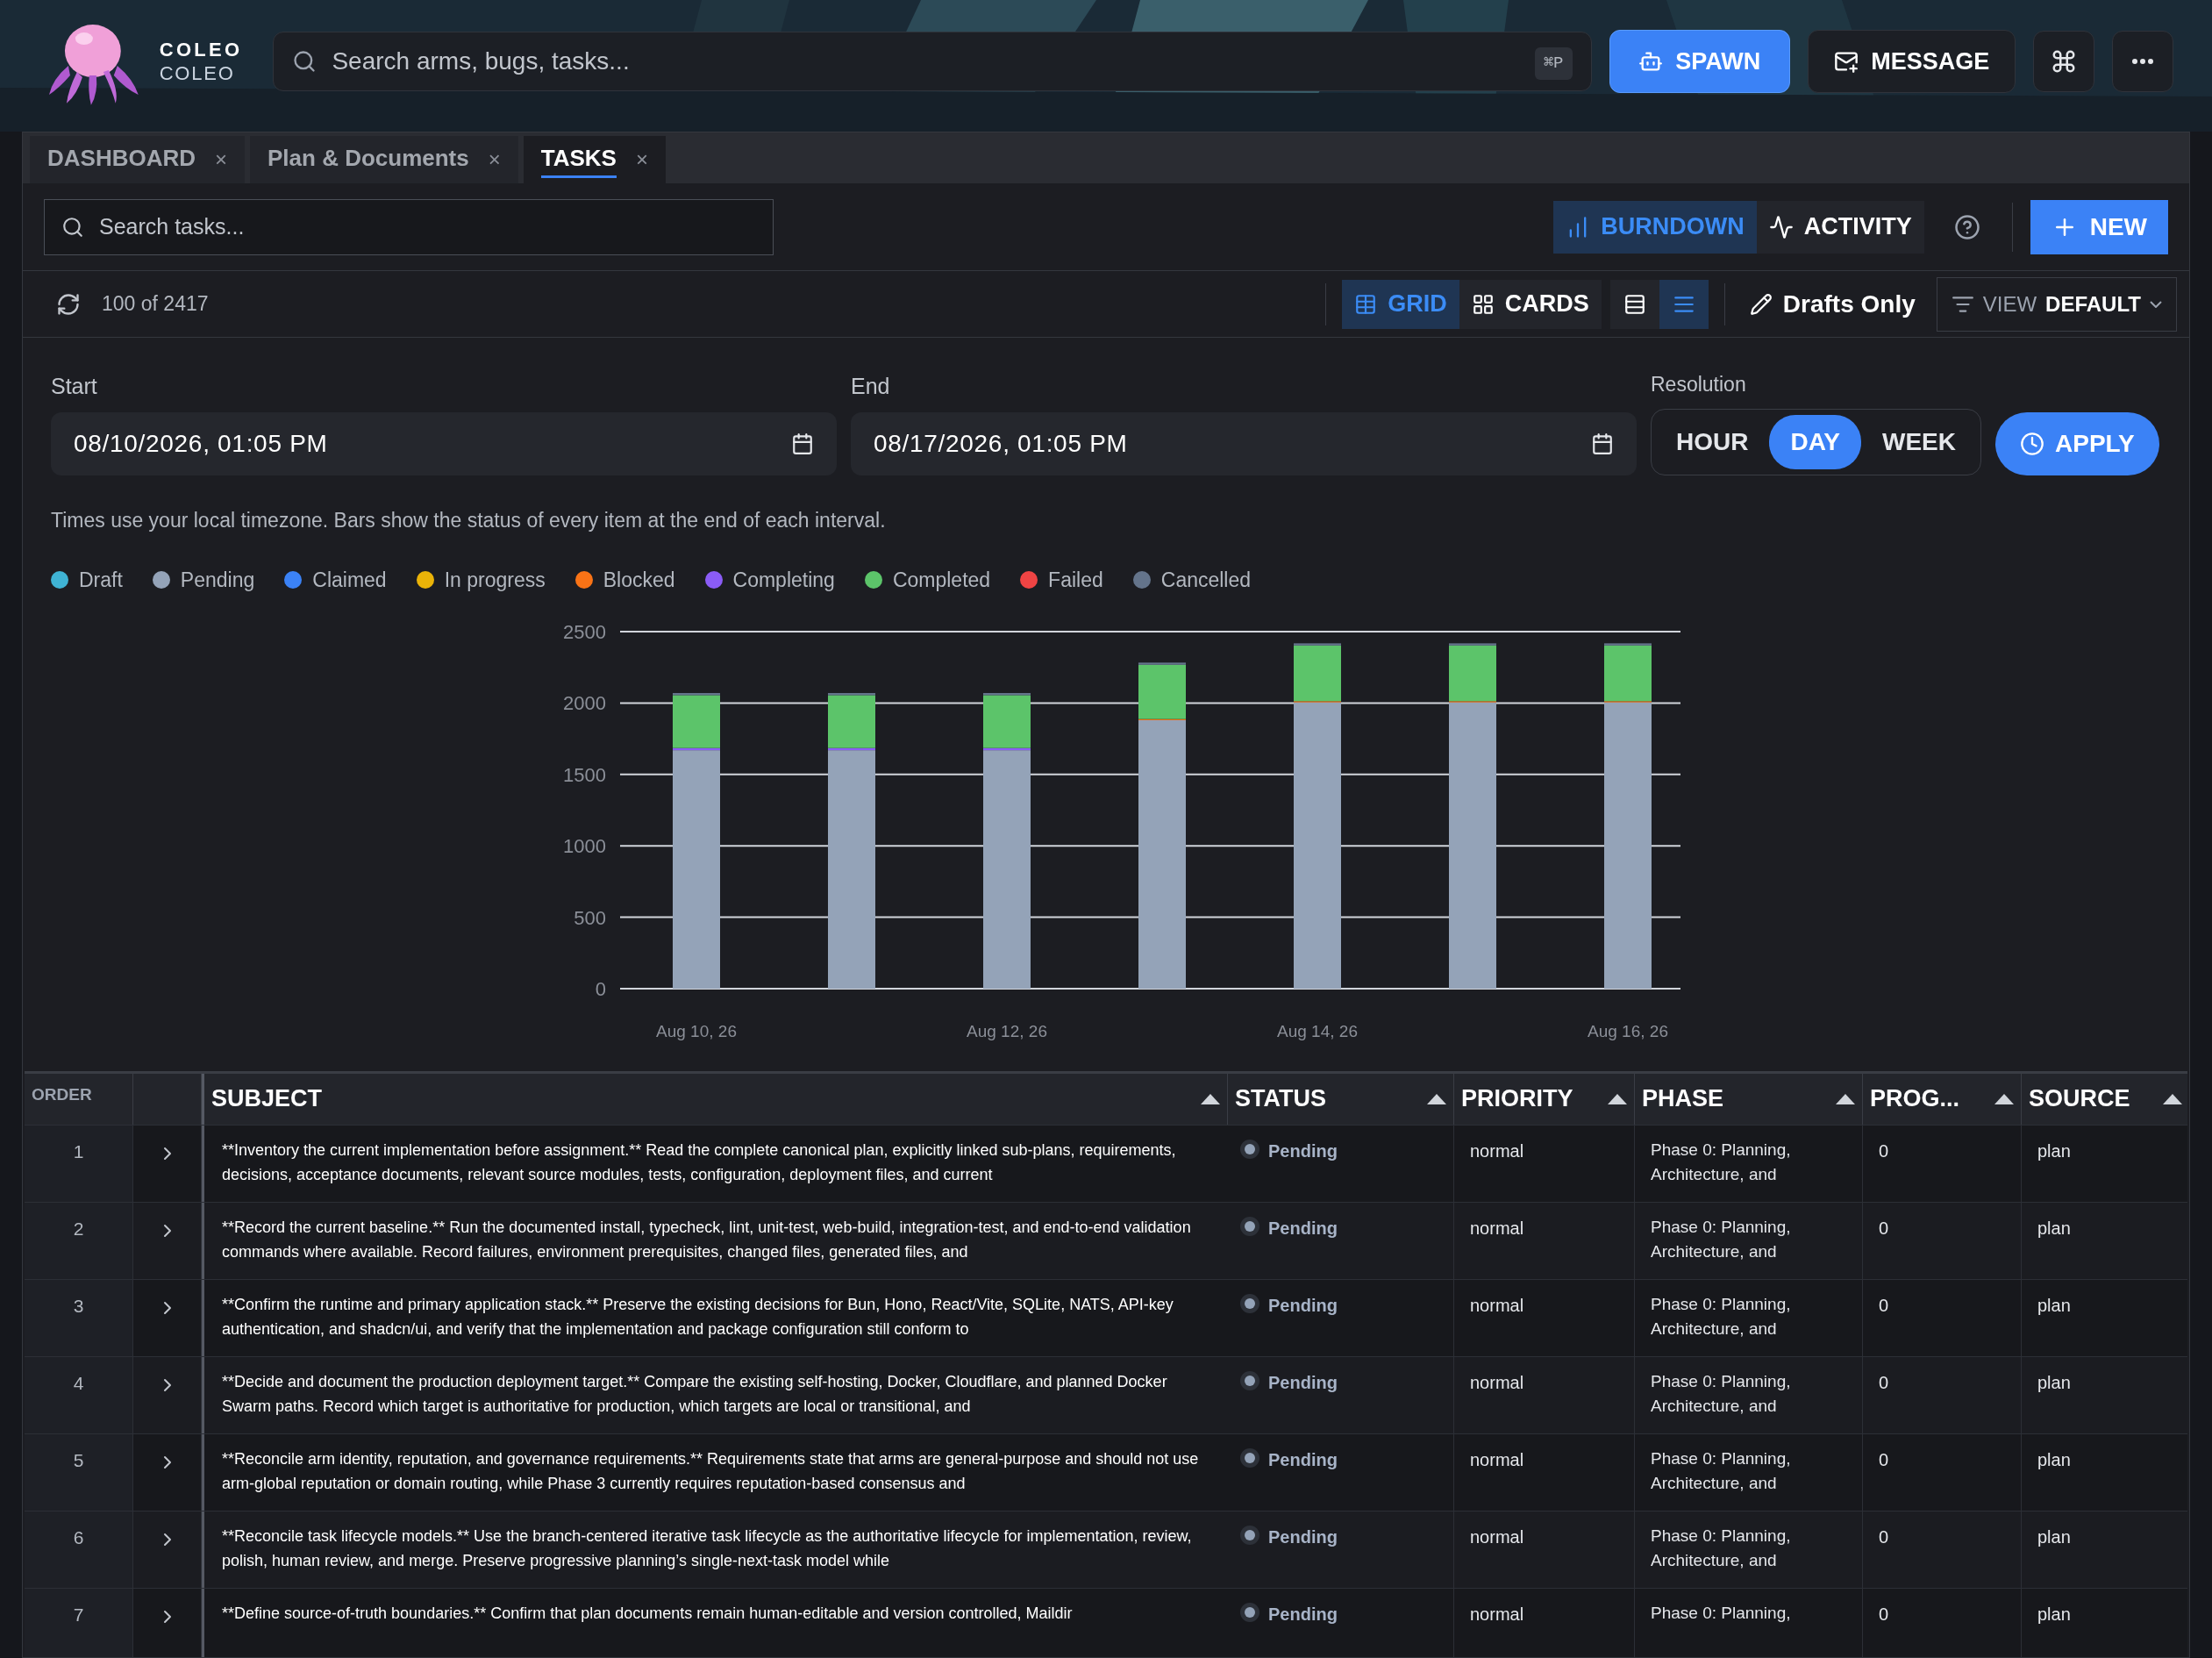 Image resolution: width=2212 pixels, height=1658 pixels. I want to click on y-tick-label: 1000, so click(584, 845).